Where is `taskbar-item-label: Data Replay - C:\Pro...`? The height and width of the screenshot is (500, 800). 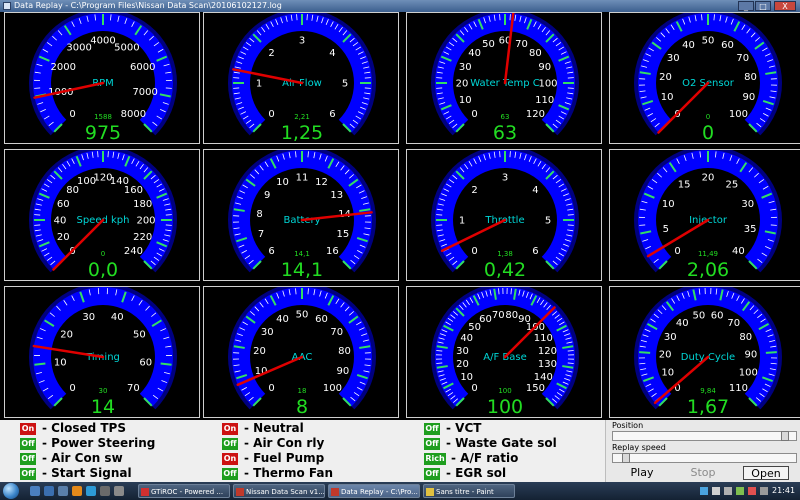
taskbar-item-label: Data Replay - C:\Pro... is located at coordinates (379, 492).